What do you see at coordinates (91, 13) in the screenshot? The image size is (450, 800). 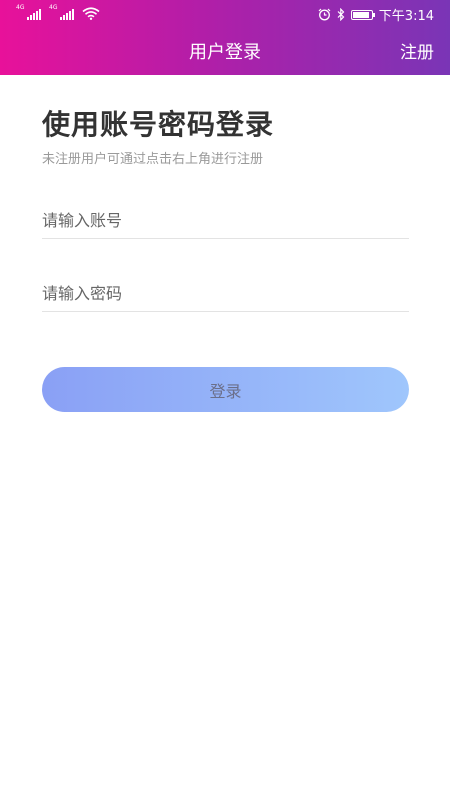 I see `wifi-icon` at bounding box center [91, 13].